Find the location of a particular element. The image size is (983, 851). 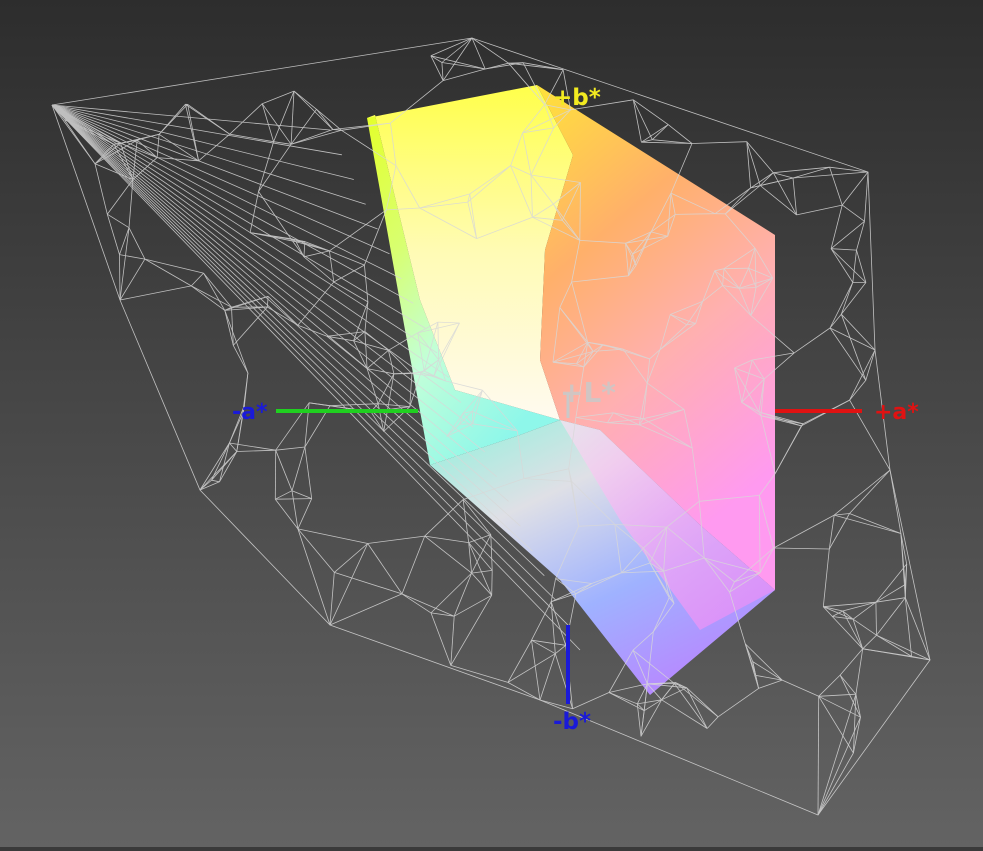

plus-b-axis-label: +b* is located at coordinates (577, 98).